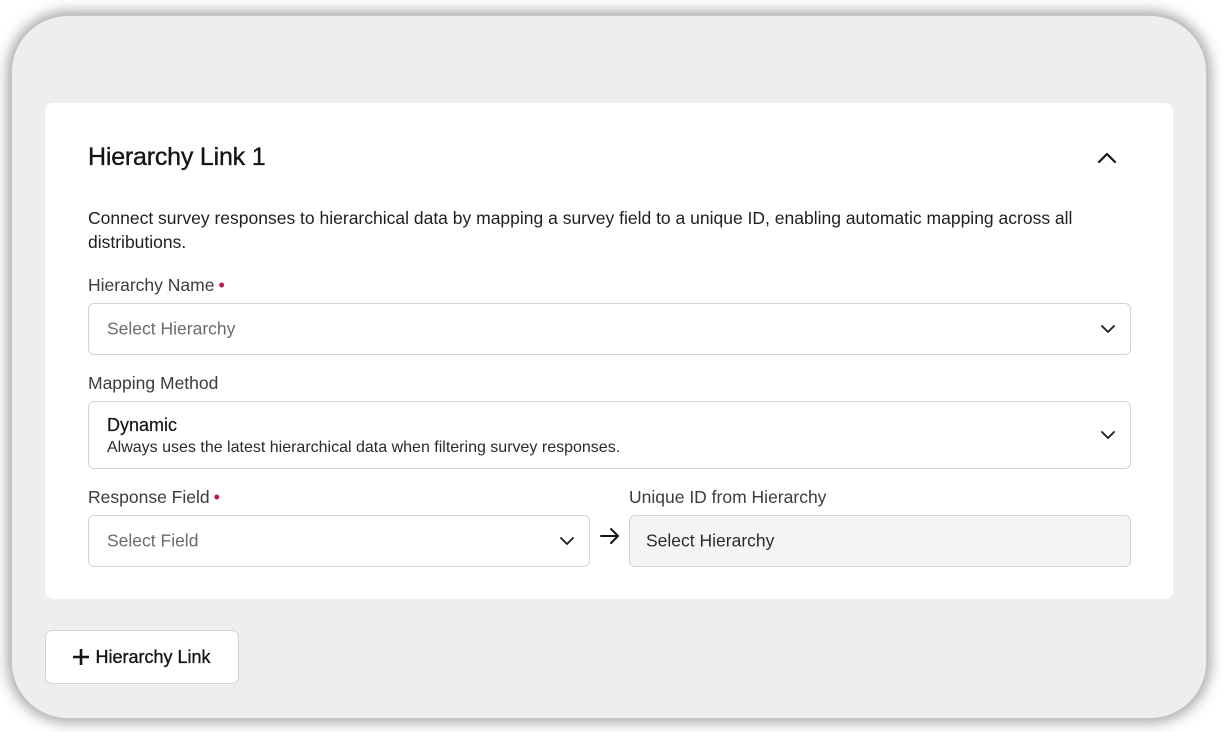 Image resolution: width=1224 pixels, height=732 pixels. Describe the element at coordinates (81, 657) in the screenshot. I see `plus-icon` at that location.